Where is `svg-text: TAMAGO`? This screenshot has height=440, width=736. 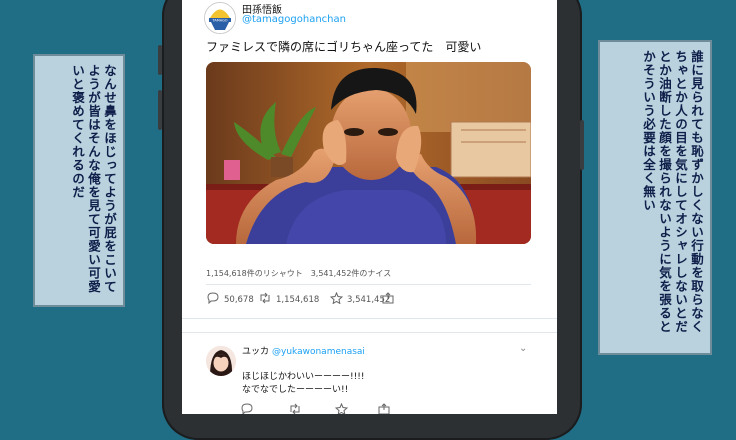
svg-text: TAMAGO is located at coordinates (219, 21).